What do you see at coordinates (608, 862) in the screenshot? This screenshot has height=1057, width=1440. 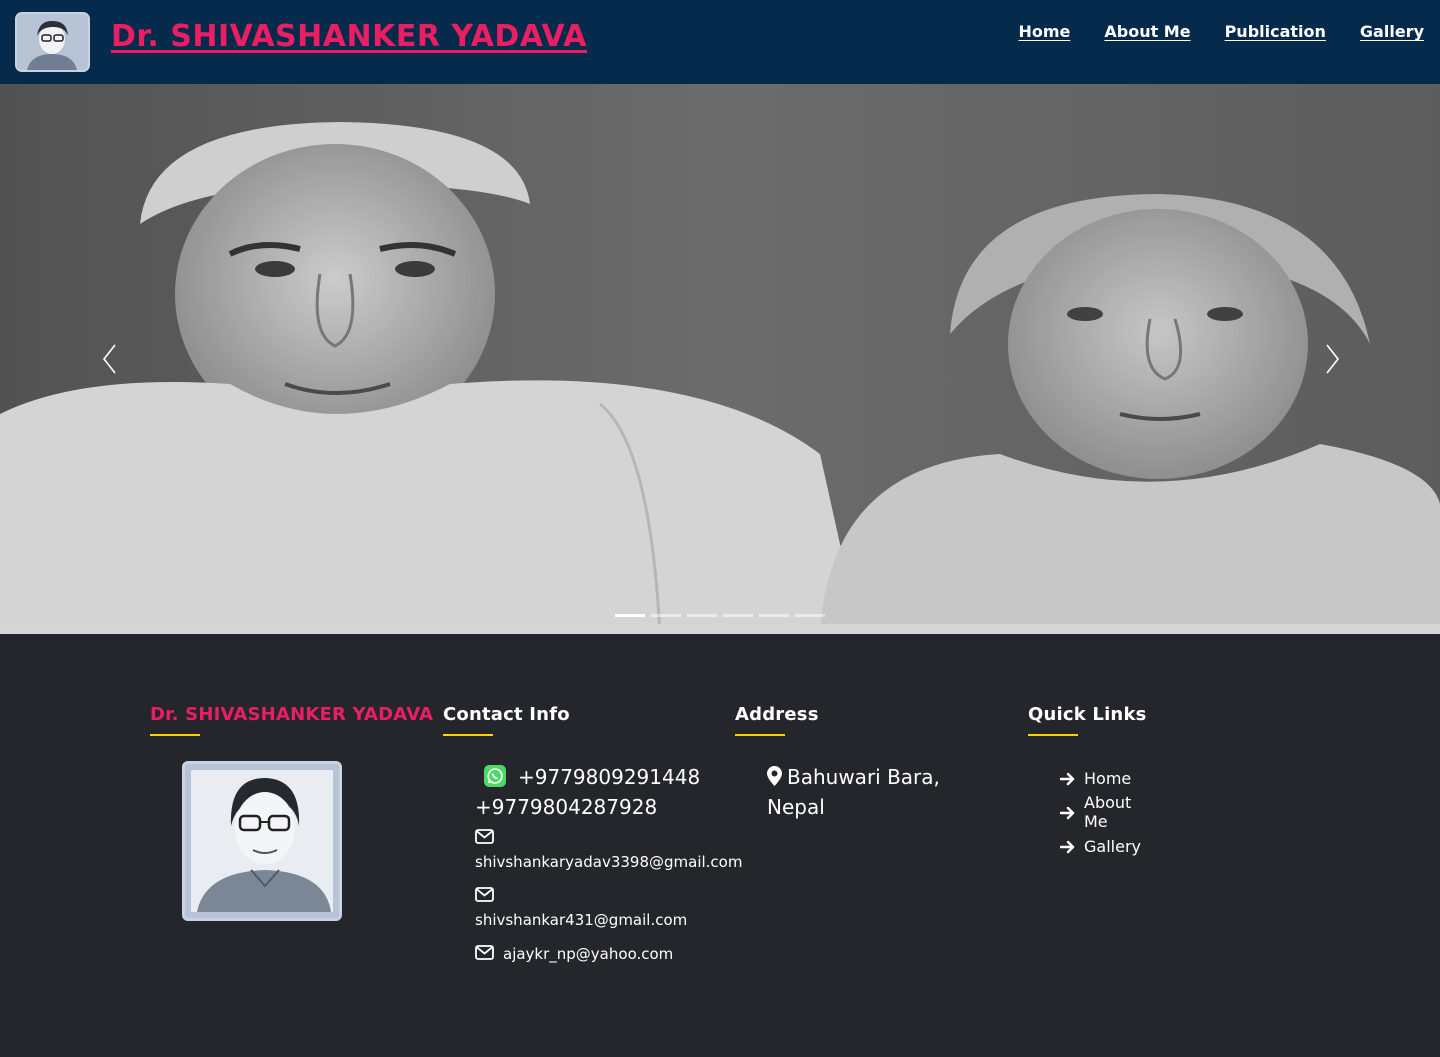 I see `email-1: shivshankaryadav3398@gmail.com` at bounding box center [608, 862].